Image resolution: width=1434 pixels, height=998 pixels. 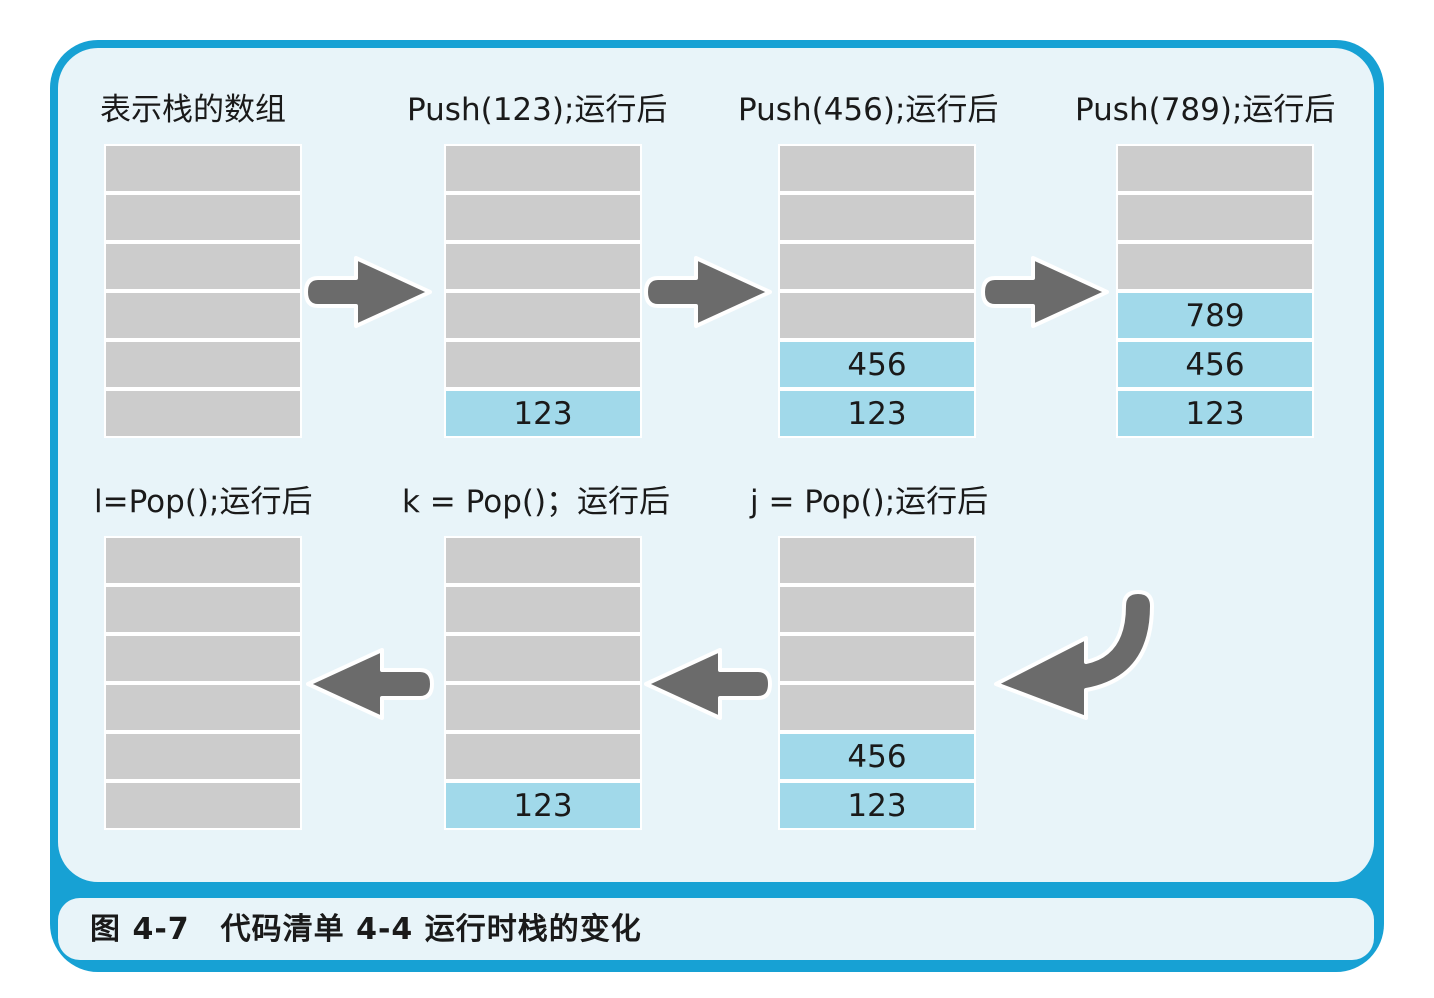 I want to click on curved-arrow-icon, so click(x=1074, y=655).